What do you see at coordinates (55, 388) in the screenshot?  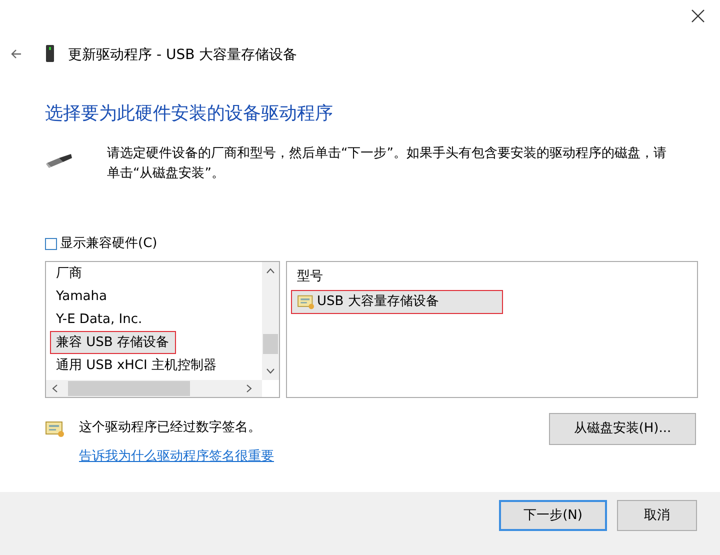 I see `scroll-left-icon` at bounding box center [55, 388].